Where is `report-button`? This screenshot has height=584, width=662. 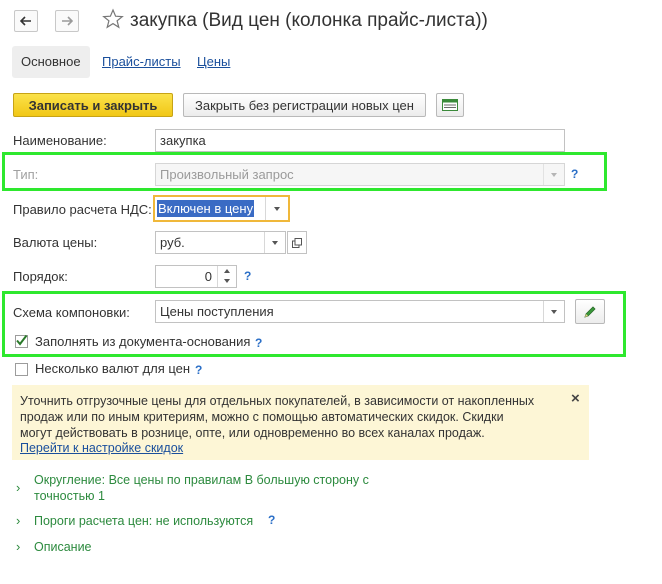 report-button is located at coordinates (450, 105).